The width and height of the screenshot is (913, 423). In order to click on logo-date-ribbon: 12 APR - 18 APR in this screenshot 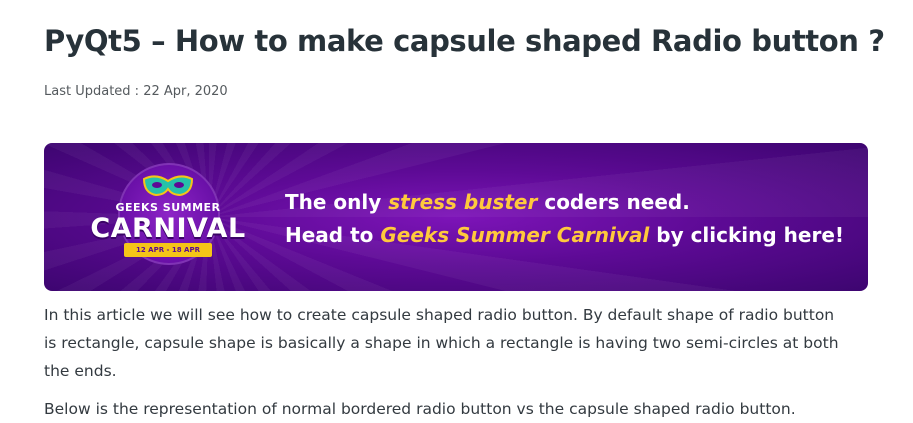, I will do `click(168, 250)`.